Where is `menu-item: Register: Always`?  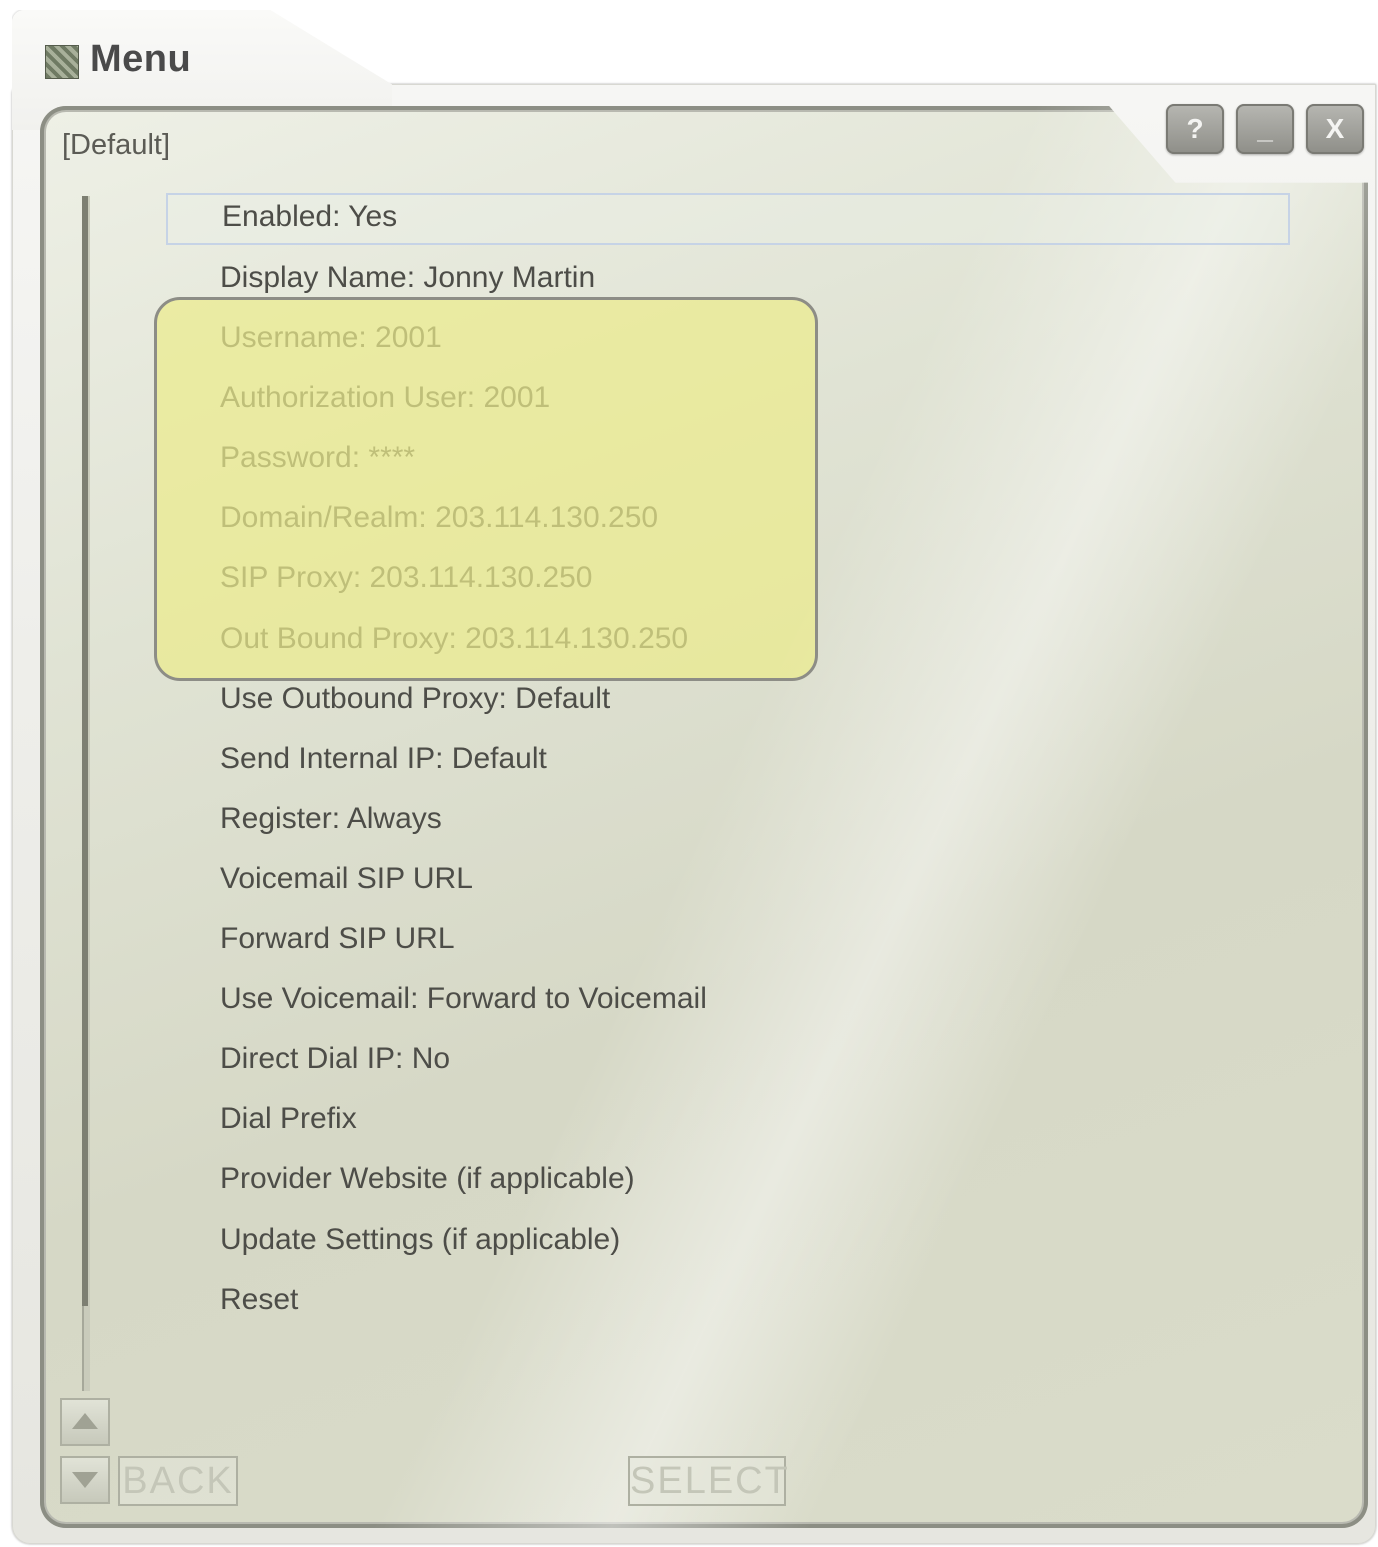 menu-item: Register: Always is located at coordinates (728, 824).